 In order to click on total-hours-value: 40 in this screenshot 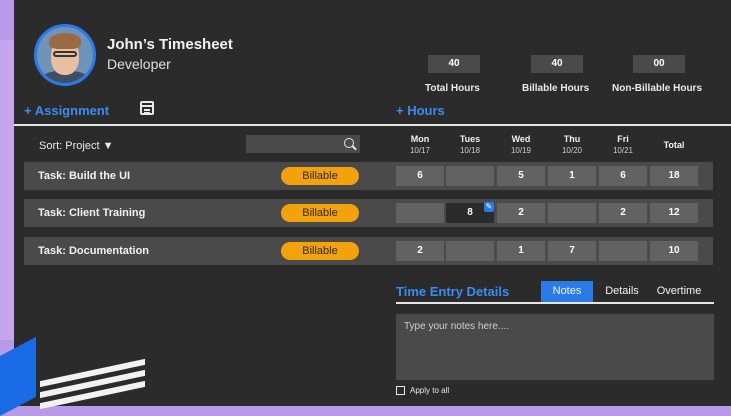, I will do `click(454, 64)`.